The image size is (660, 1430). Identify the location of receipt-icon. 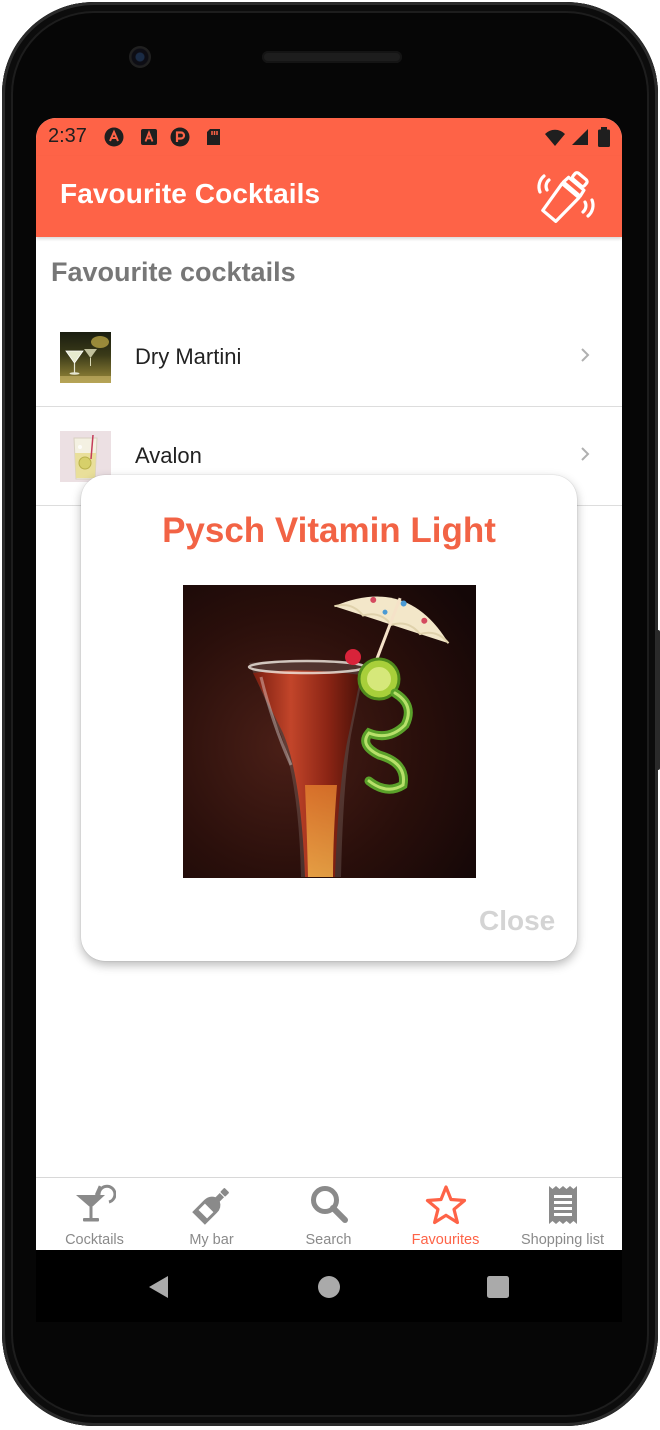
(563, 1205).